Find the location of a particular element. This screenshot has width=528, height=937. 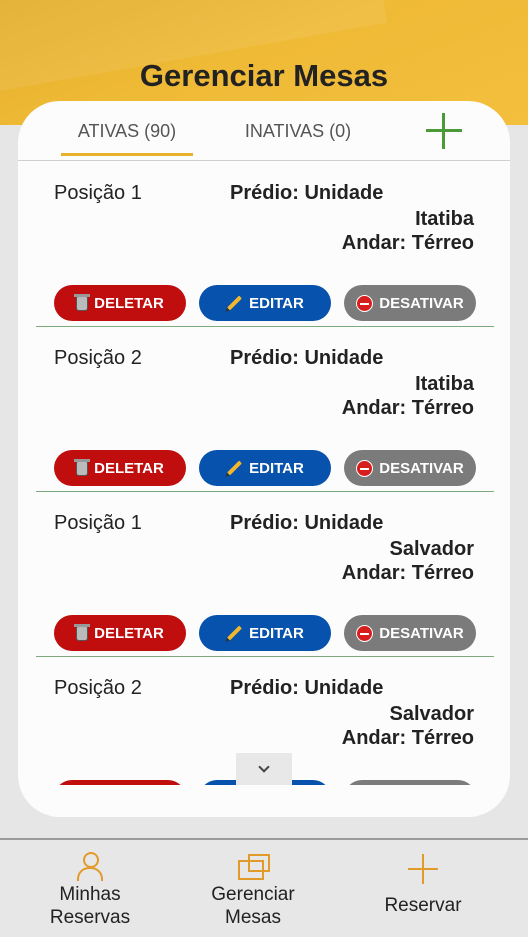

nav-manage-tables: Gerenciar Mesas is located at coordinates (253, 888).